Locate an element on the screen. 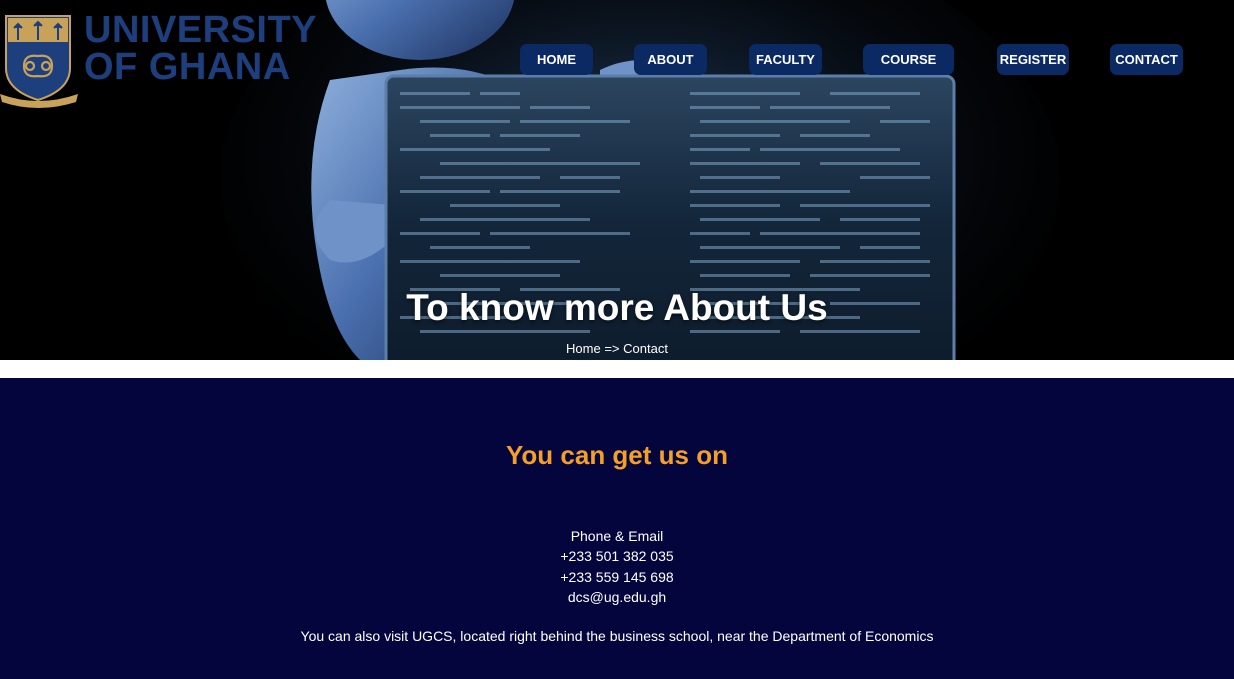 Image resolution: width=1234 pixels, height=679 pixels. page-title: To know more About Us is located at coordinates (617, 307).